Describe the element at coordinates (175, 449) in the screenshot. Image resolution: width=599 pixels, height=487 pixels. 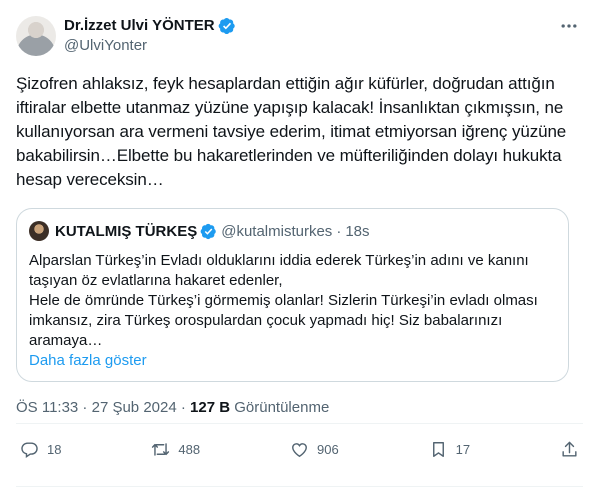
I see `repost-button: 488` at that location.